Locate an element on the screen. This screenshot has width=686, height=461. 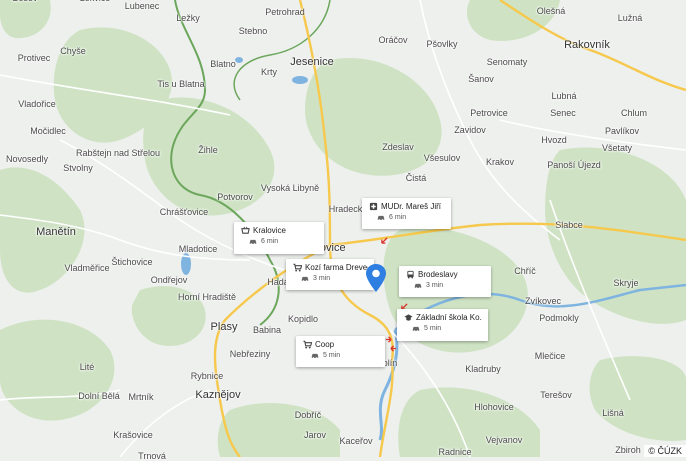
school-icon is located at coordinates (408, 317).